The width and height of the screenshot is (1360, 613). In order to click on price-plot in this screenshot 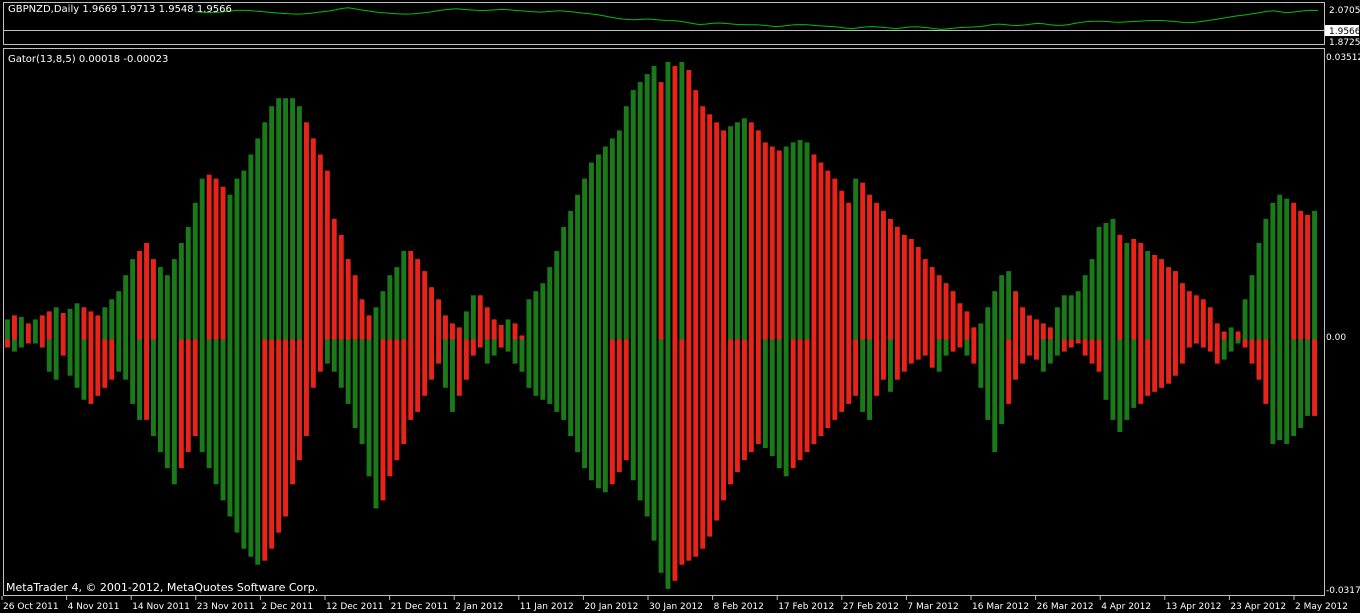, I will do `click(756, 18)`.